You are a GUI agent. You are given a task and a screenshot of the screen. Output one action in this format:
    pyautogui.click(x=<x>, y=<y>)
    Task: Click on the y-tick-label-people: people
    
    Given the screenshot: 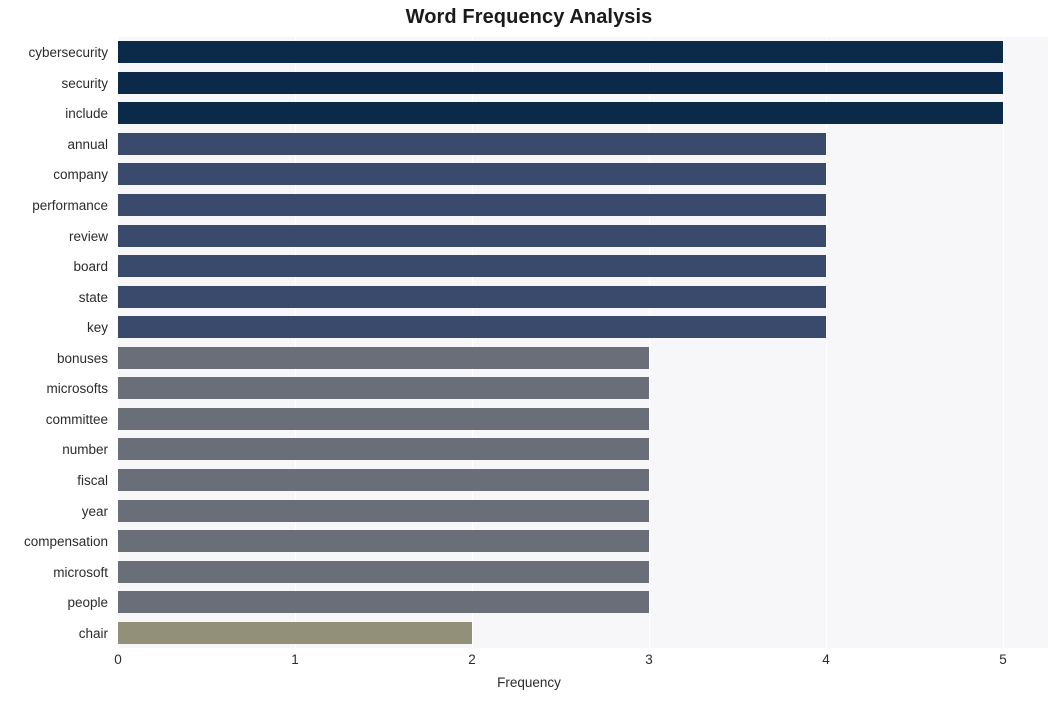 What is the action you would take?
    pyautogui.click(x=87, y=603)
    